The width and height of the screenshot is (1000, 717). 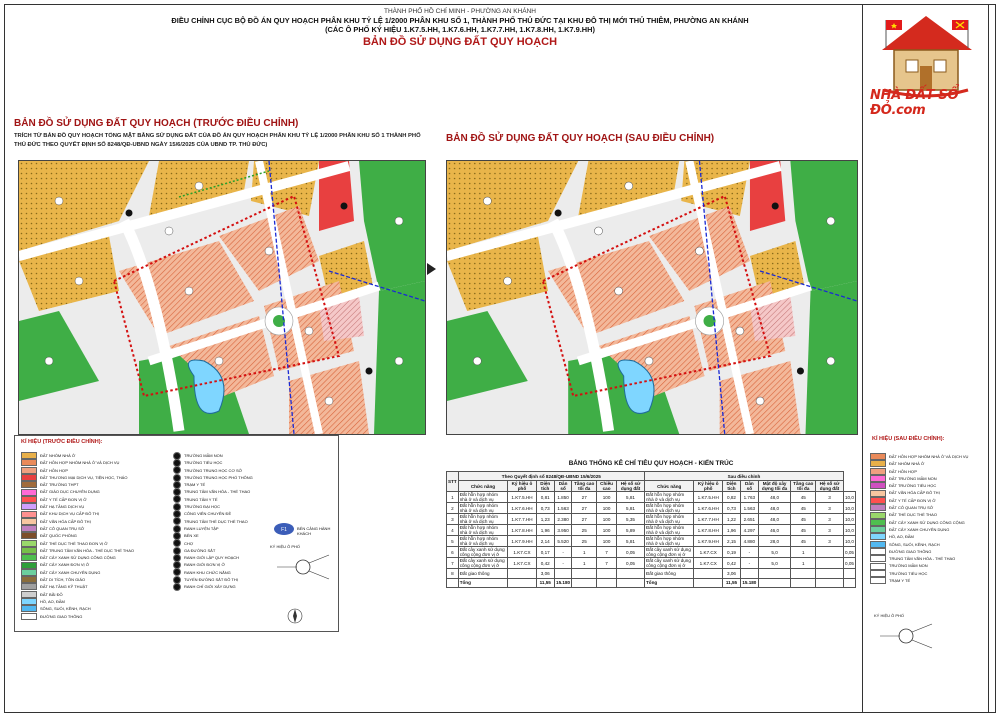 What do you see at coordinates (212, 558) in the screenshot?
I see `legend-label: RANH GIỚI LẬP QUY HOẠCH` at bounding box center [212, 558].